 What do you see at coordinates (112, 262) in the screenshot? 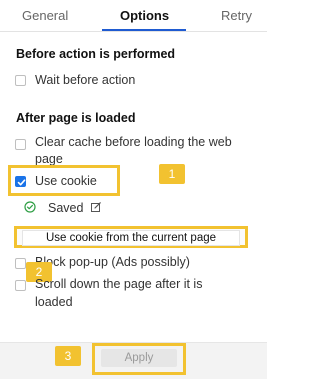
I see `block-popup-label: Block pop-up (Ads possibly)` at bounding box center [112, 262].